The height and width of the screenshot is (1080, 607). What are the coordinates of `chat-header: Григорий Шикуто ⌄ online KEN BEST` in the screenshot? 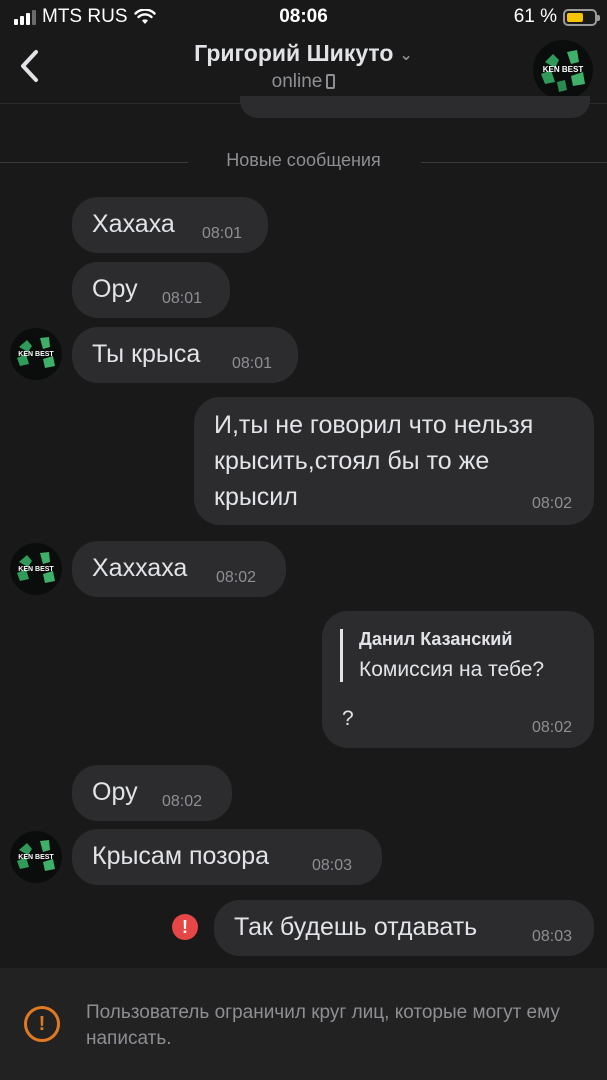 It's located at (303, 69).